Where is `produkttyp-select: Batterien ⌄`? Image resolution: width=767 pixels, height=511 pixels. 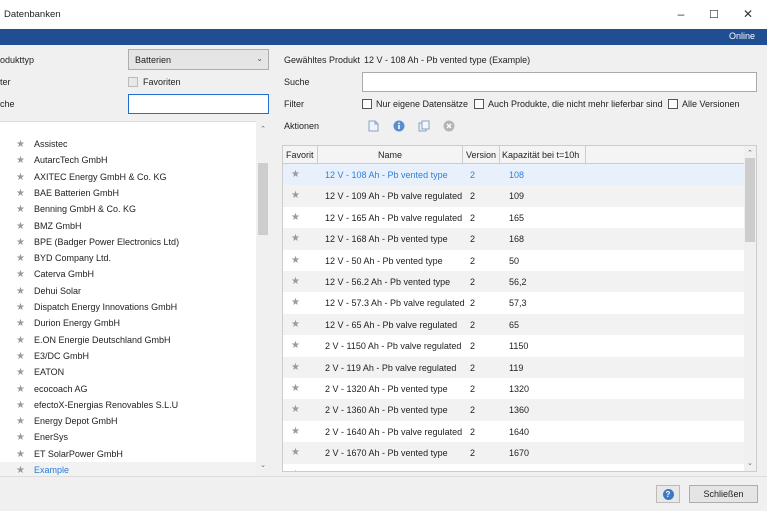
produkttyp-select: Batterien ⌄ is located at coordinates (198, 59).